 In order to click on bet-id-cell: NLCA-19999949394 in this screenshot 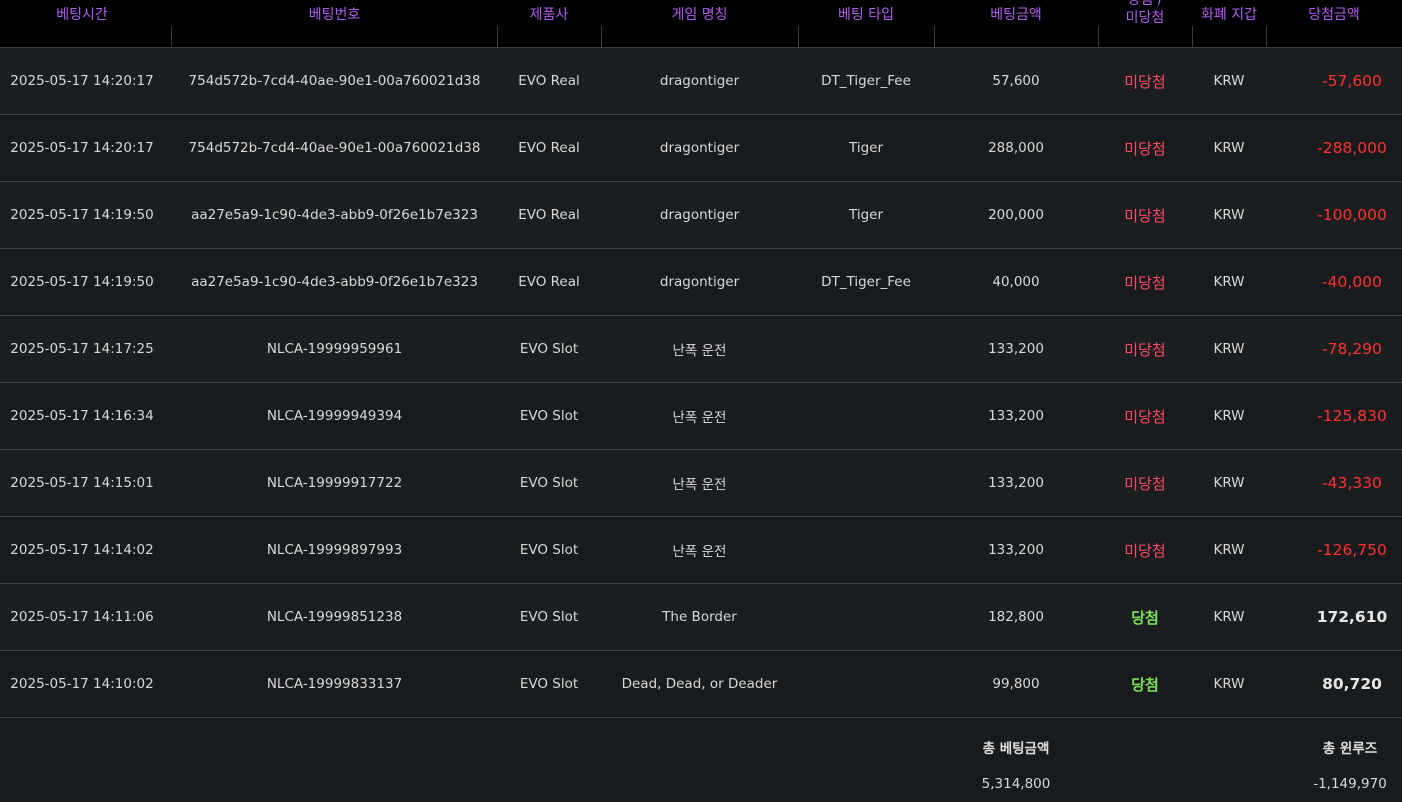, I will do `click(334, 416)`.